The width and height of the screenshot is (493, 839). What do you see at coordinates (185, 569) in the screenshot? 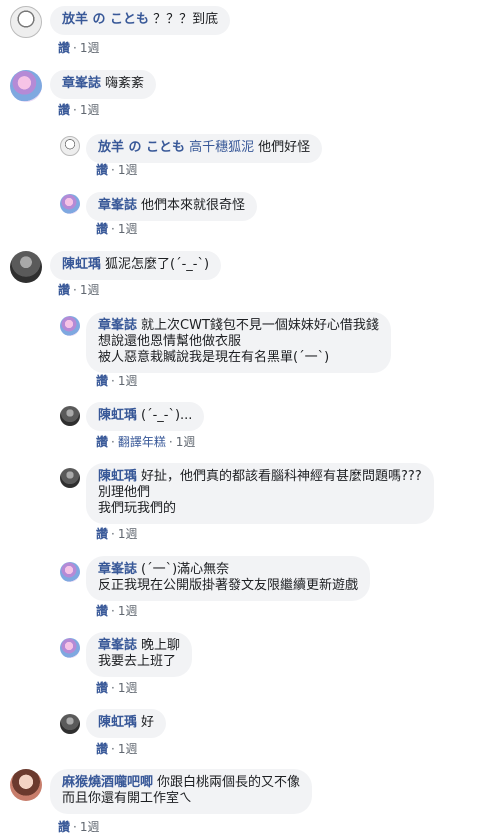
I see `comment-text: (´一`)滿心無奈` at bounding box center [185, 569].